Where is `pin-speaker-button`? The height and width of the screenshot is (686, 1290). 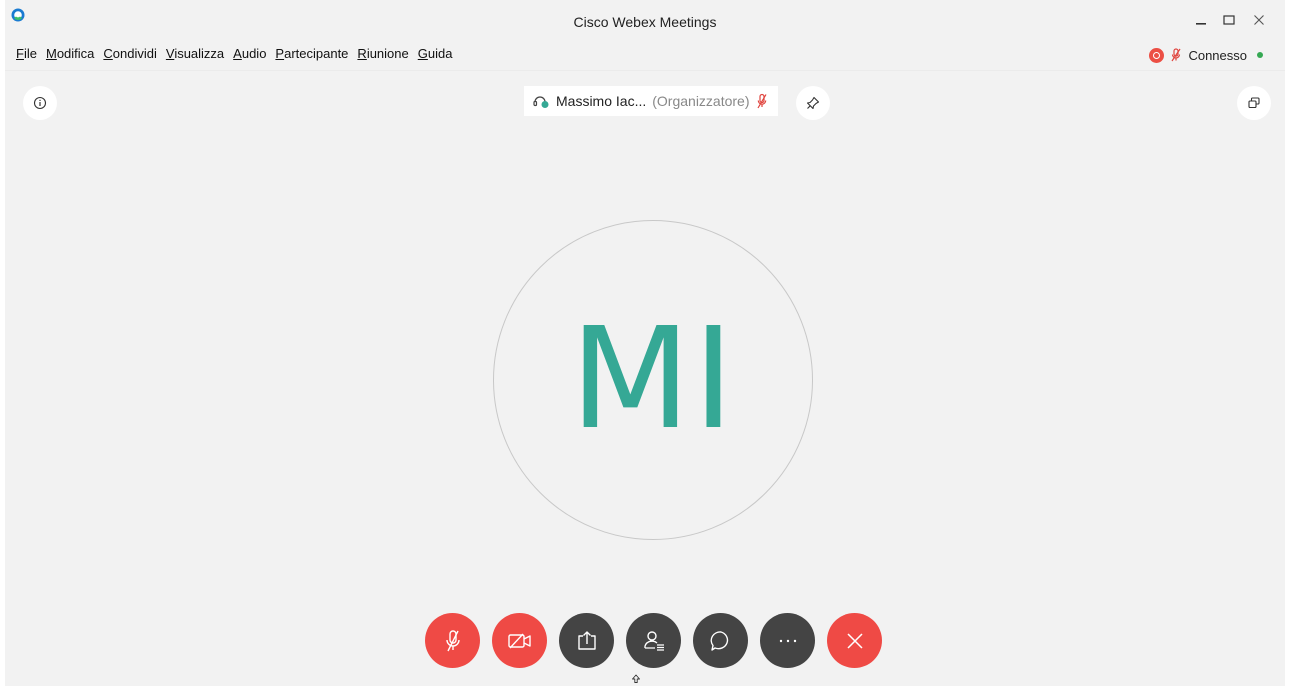 pin-speaker-button is located at coordinates (813, 103).